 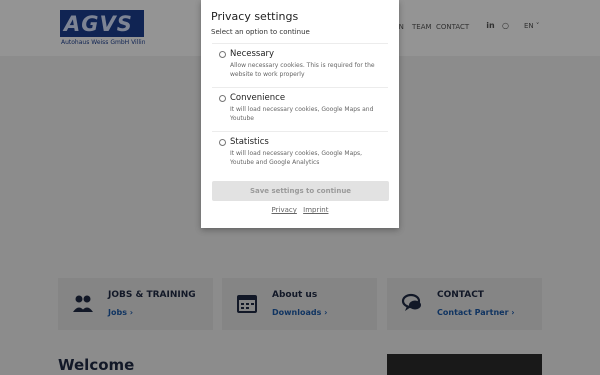 What do you see at coordinates (222, 142) in the screenshot?
I see `radio-statistics` at bounding box center [222, 142].